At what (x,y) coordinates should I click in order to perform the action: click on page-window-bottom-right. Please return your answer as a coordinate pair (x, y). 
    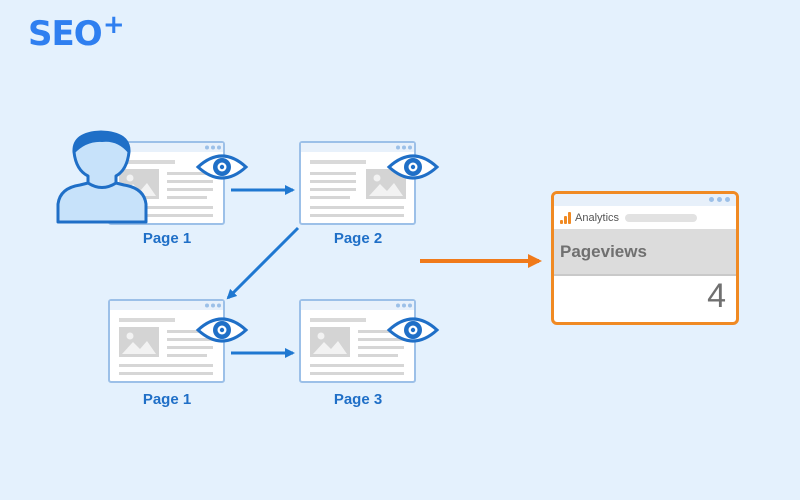
    Looking at the image, I should click on (357, 341).